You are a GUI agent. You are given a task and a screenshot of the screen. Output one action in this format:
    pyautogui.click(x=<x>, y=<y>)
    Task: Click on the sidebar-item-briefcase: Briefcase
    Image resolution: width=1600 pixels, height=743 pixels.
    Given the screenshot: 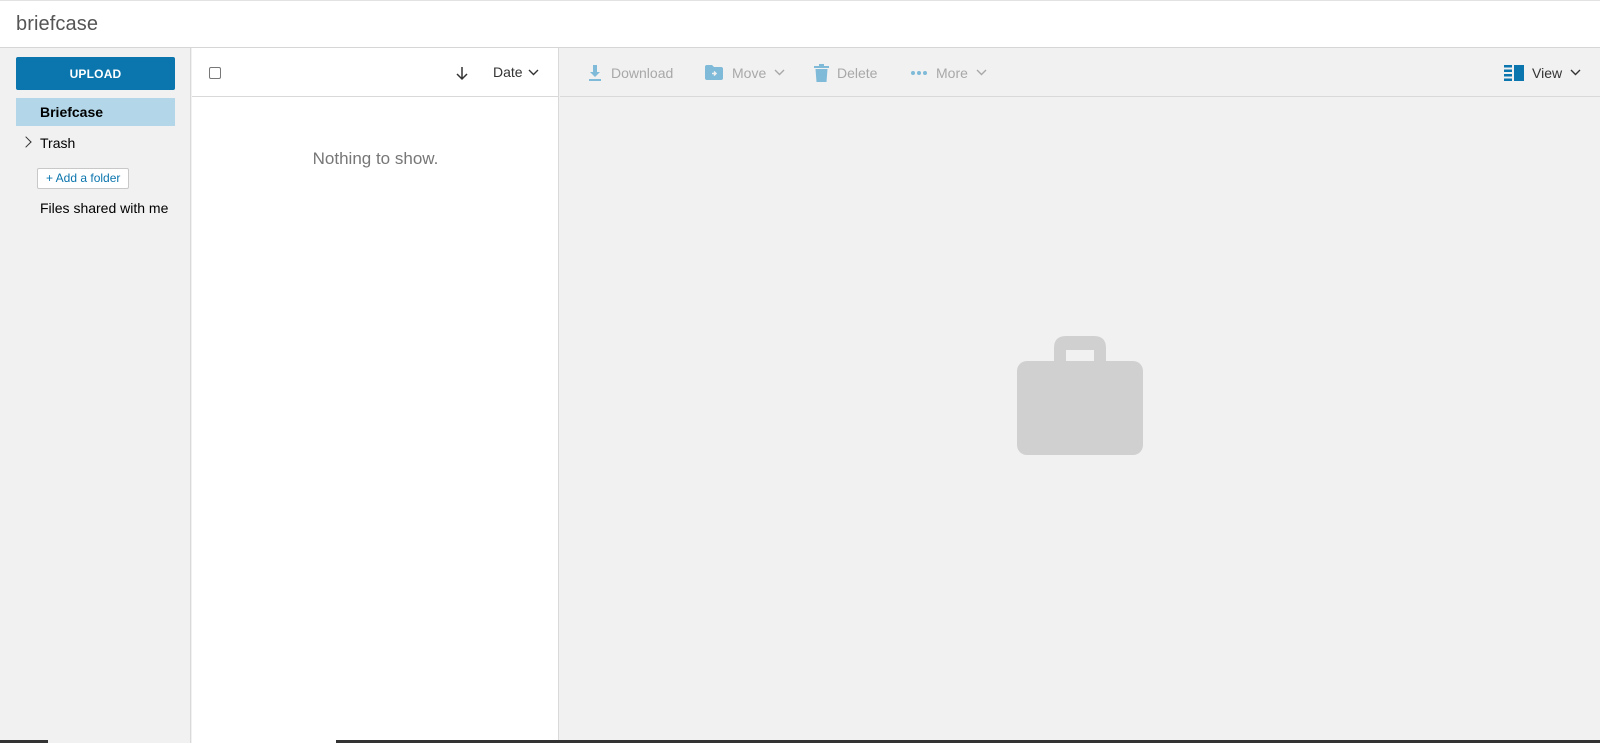 What is the action you would take?
    pyautogui.click(x=95, y=112)
    